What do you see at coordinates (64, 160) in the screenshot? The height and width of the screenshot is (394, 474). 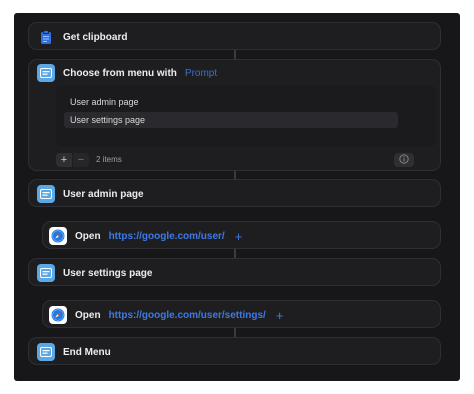 I see `add-item-button: +` at bounding box center [64, 160].